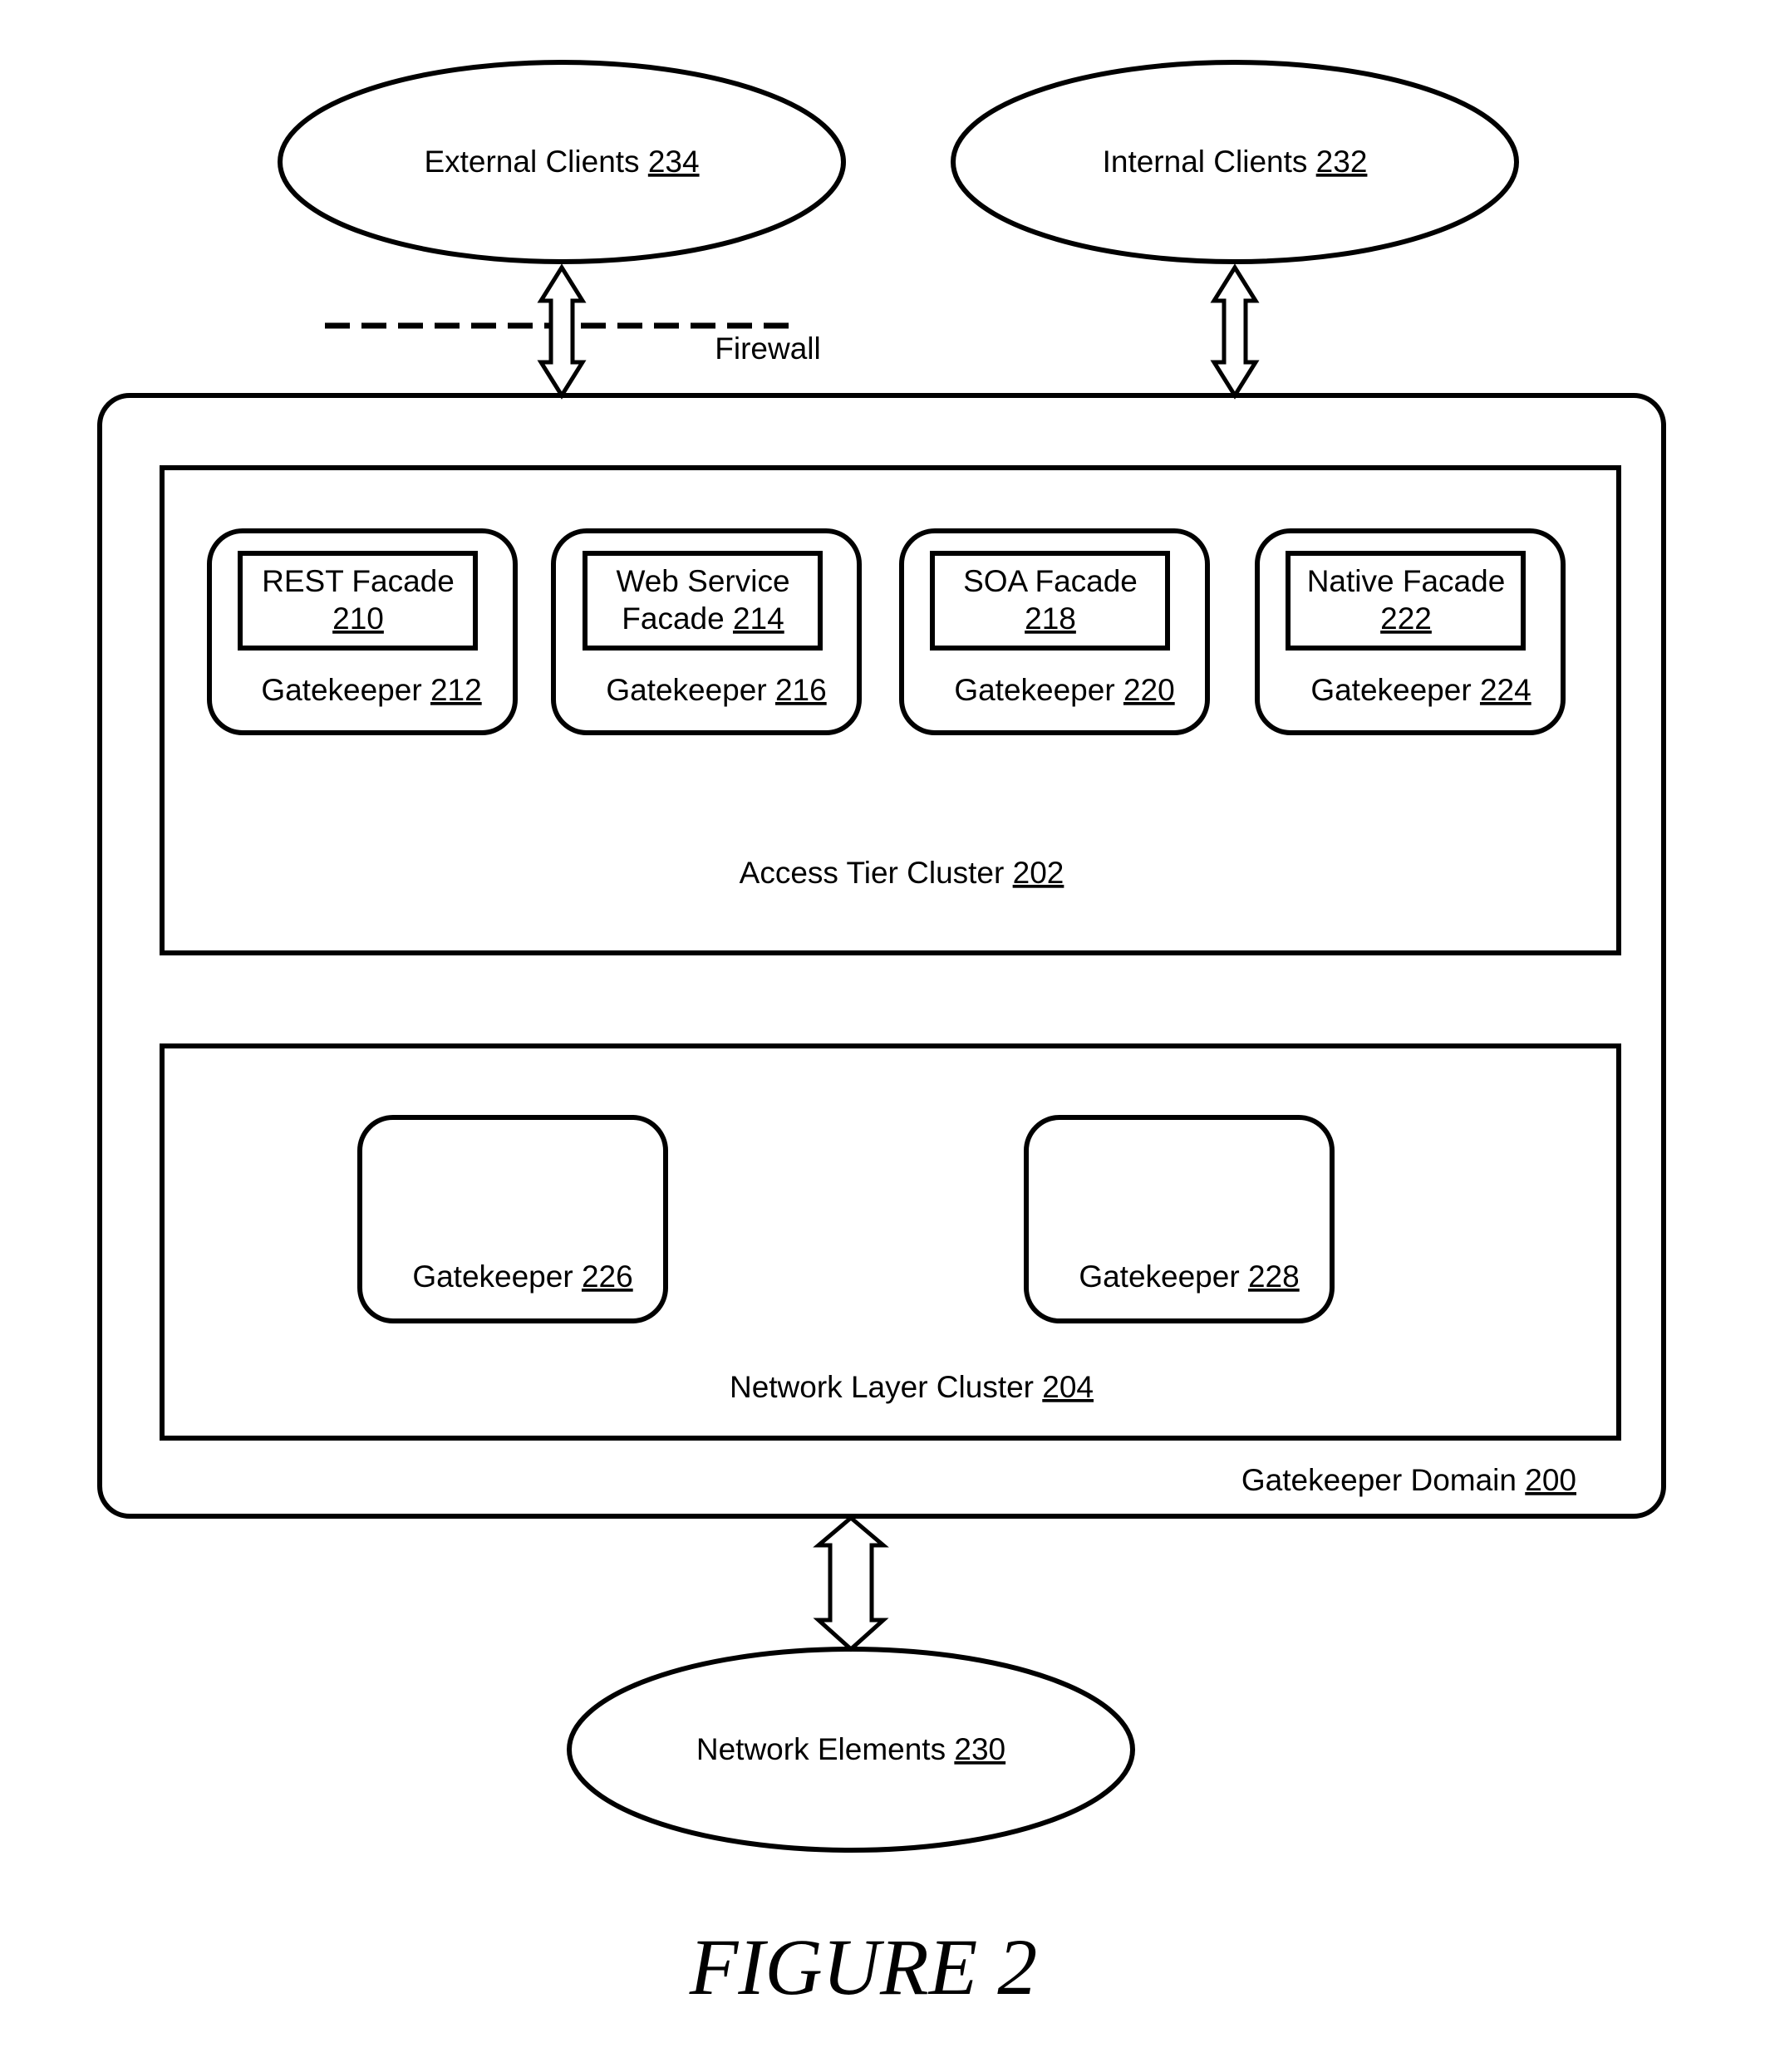  I want to click on gatekeeper-224-label: Gatekeeper 224, so click(1420, 690).